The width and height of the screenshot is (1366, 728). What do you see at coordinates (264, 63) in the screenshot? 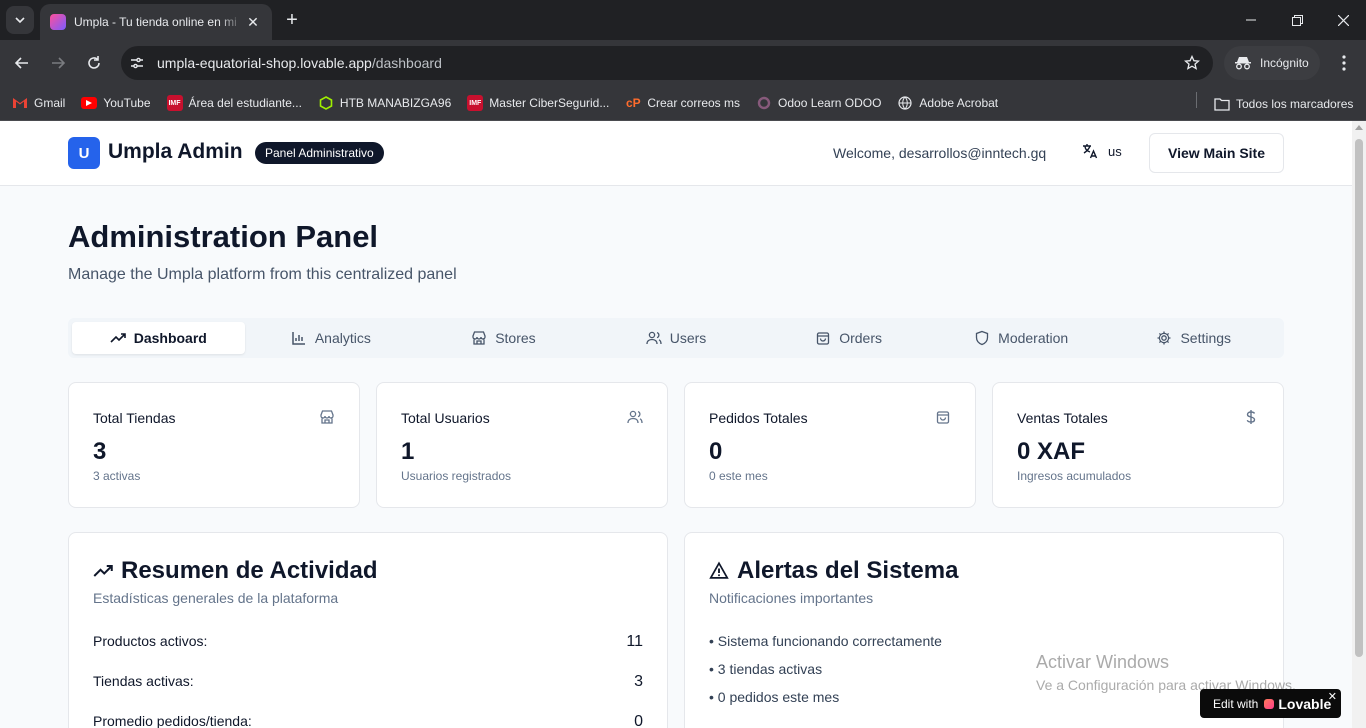
I see `url-host: umpla-equatorial-shop.lovable.app` at bounding box center [264, 63].